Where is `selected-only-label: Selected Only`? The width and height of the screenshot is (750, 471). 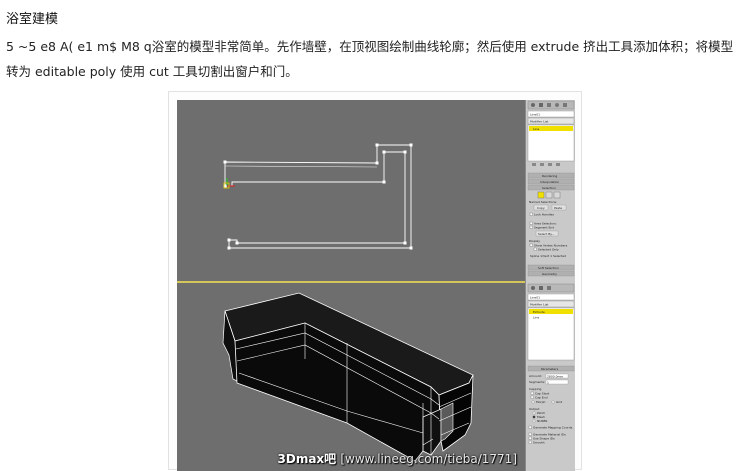 selected-only-label: Selected Only is located at coordinates (548, 250).